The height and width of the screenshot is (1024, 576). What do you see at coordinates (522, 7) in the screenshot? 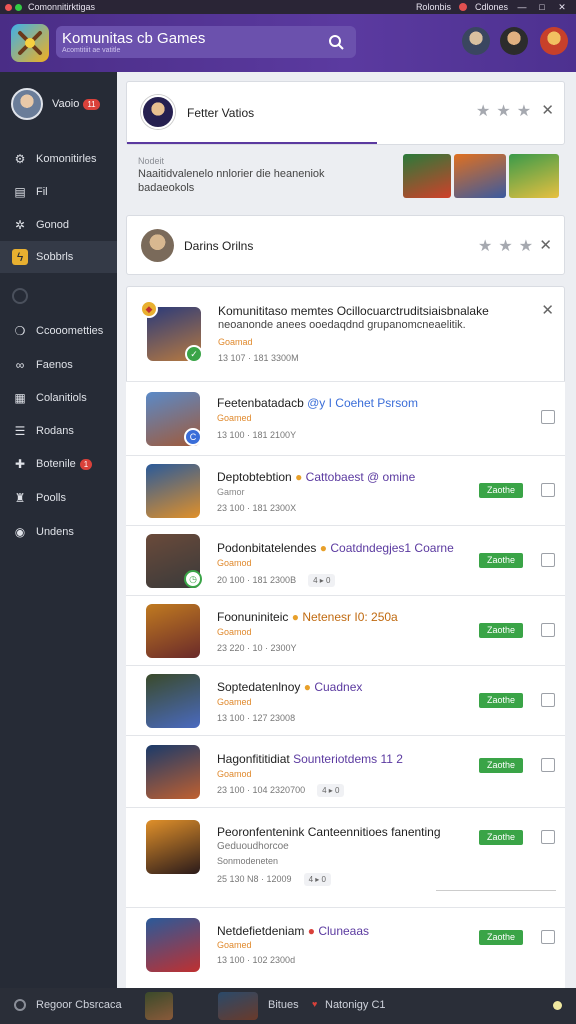
I see `minimize-button: —` at bounding box center [522, 7].